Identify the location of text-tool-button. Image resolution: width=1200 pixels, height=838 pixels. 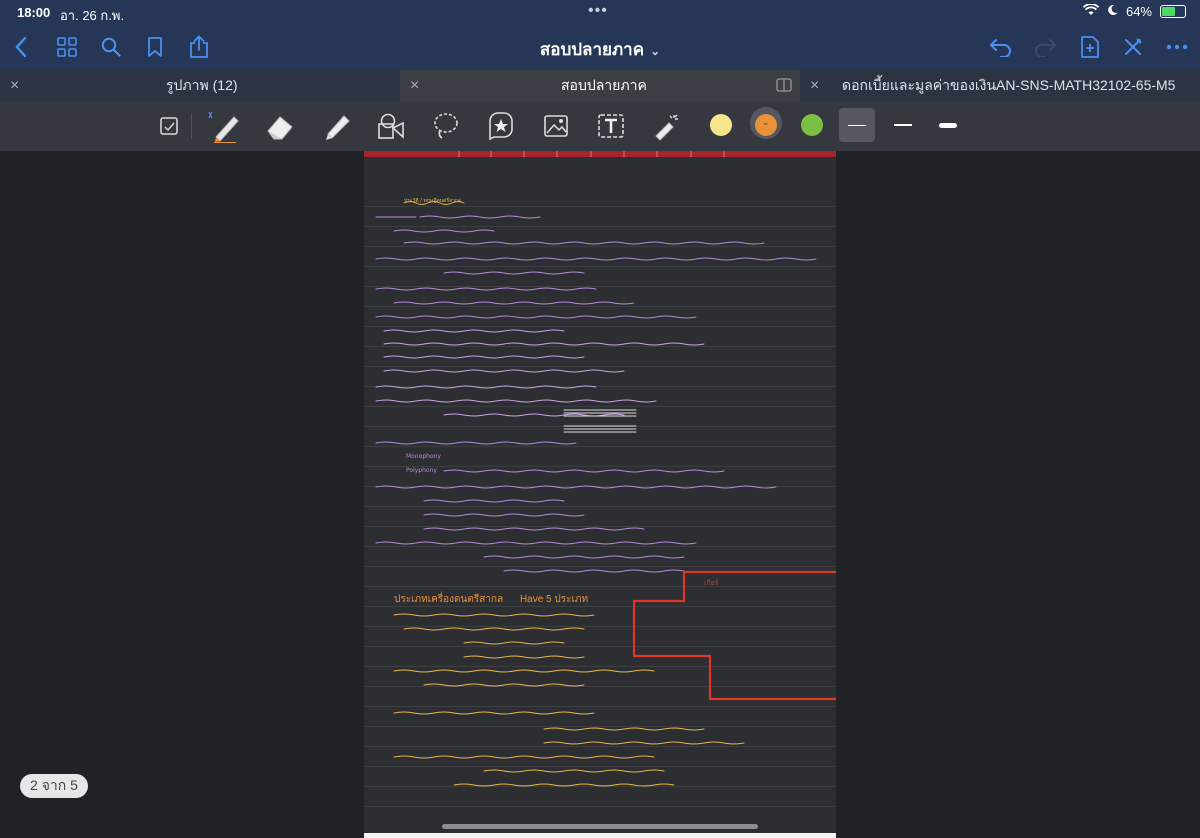
(611, 126).